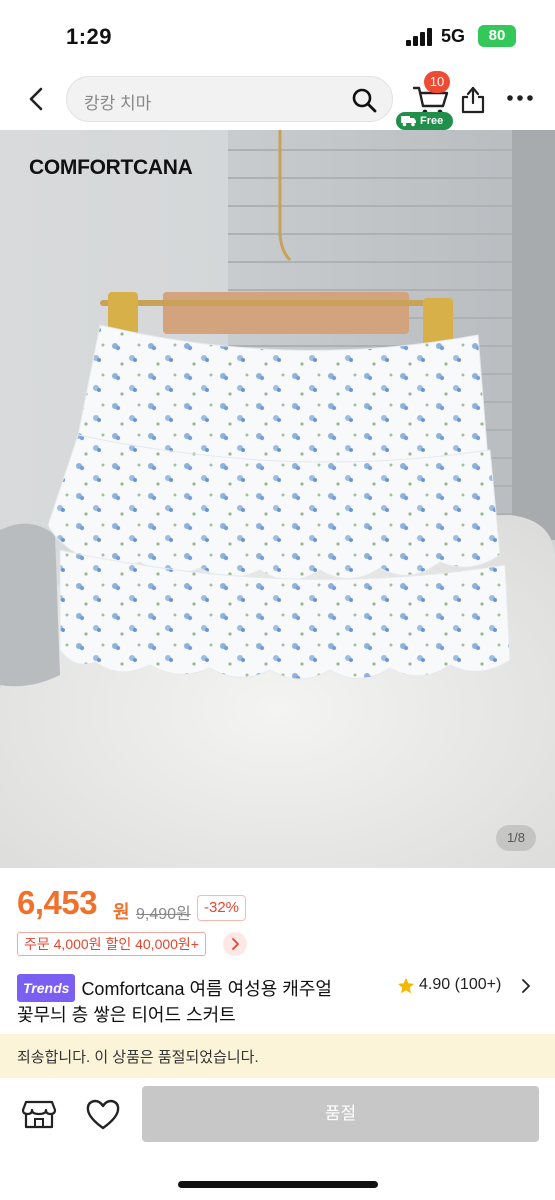  I want to click on cellular-signal-icon, so click(420, 37).